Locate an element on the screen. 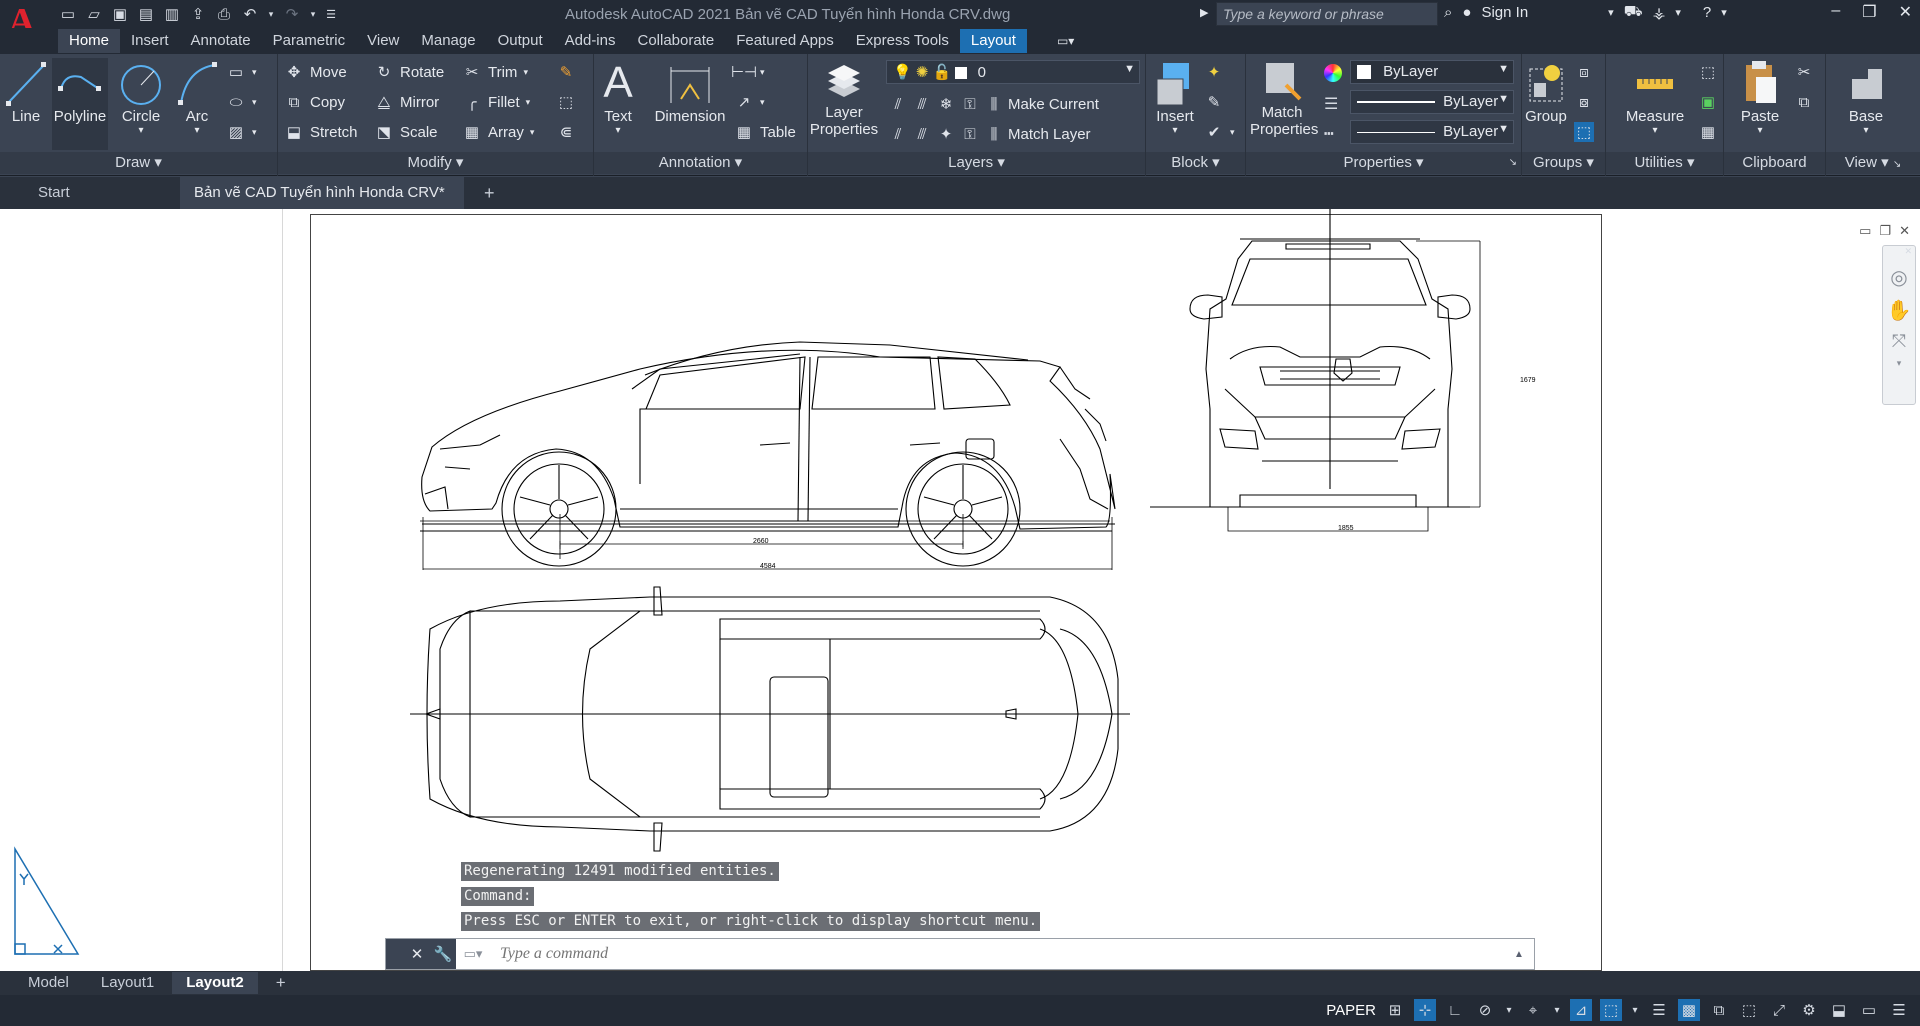 Image resolution: width=1920 pixels, height=1026 pixels. tab-output: Output is located at coordinates (520, 41).